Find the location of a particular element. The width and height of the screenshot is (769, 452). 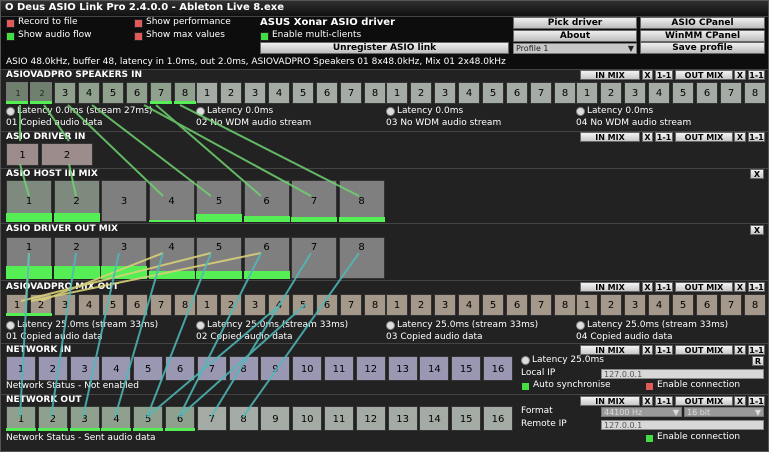

network-out-out-mix-button: OUT MIX is located at coordinates (704, 401).